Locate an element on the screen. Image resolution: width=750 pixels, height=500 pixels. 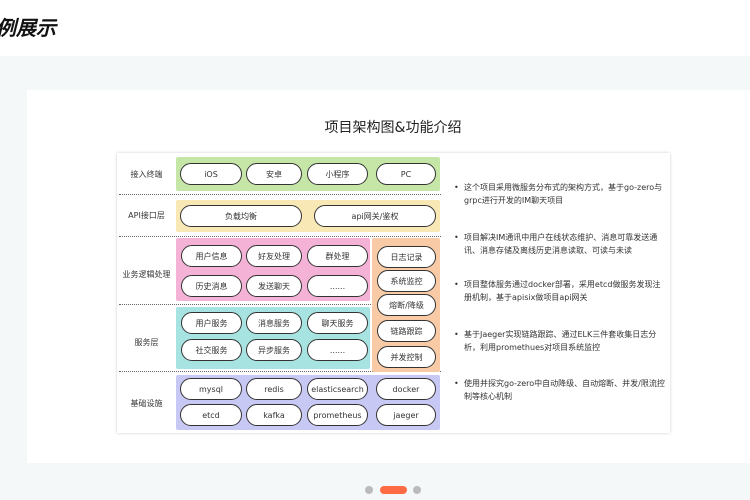
pill: mysql is located at coordinates (211, 389).